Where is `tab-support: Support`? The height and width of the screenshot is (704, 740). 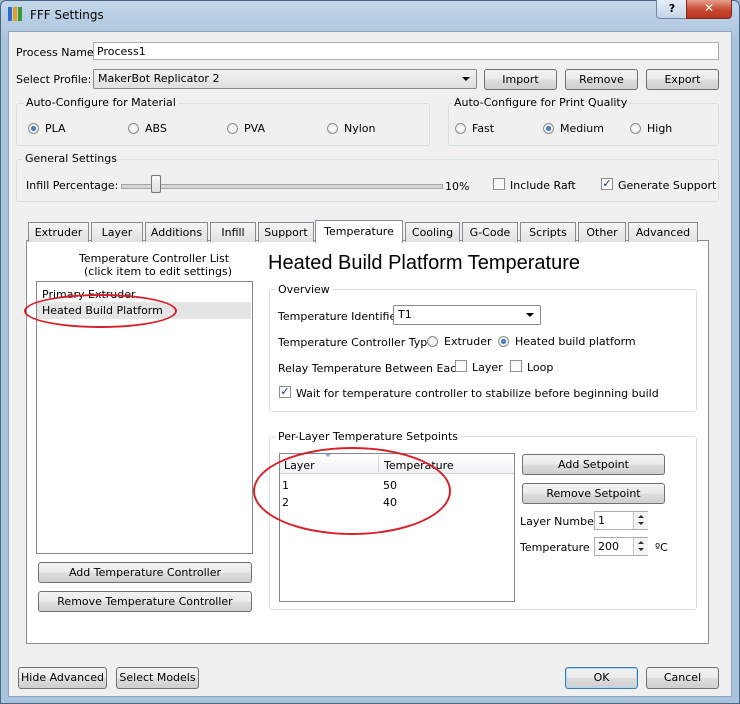 tab-support: Support is located at coordinates (286, 232).